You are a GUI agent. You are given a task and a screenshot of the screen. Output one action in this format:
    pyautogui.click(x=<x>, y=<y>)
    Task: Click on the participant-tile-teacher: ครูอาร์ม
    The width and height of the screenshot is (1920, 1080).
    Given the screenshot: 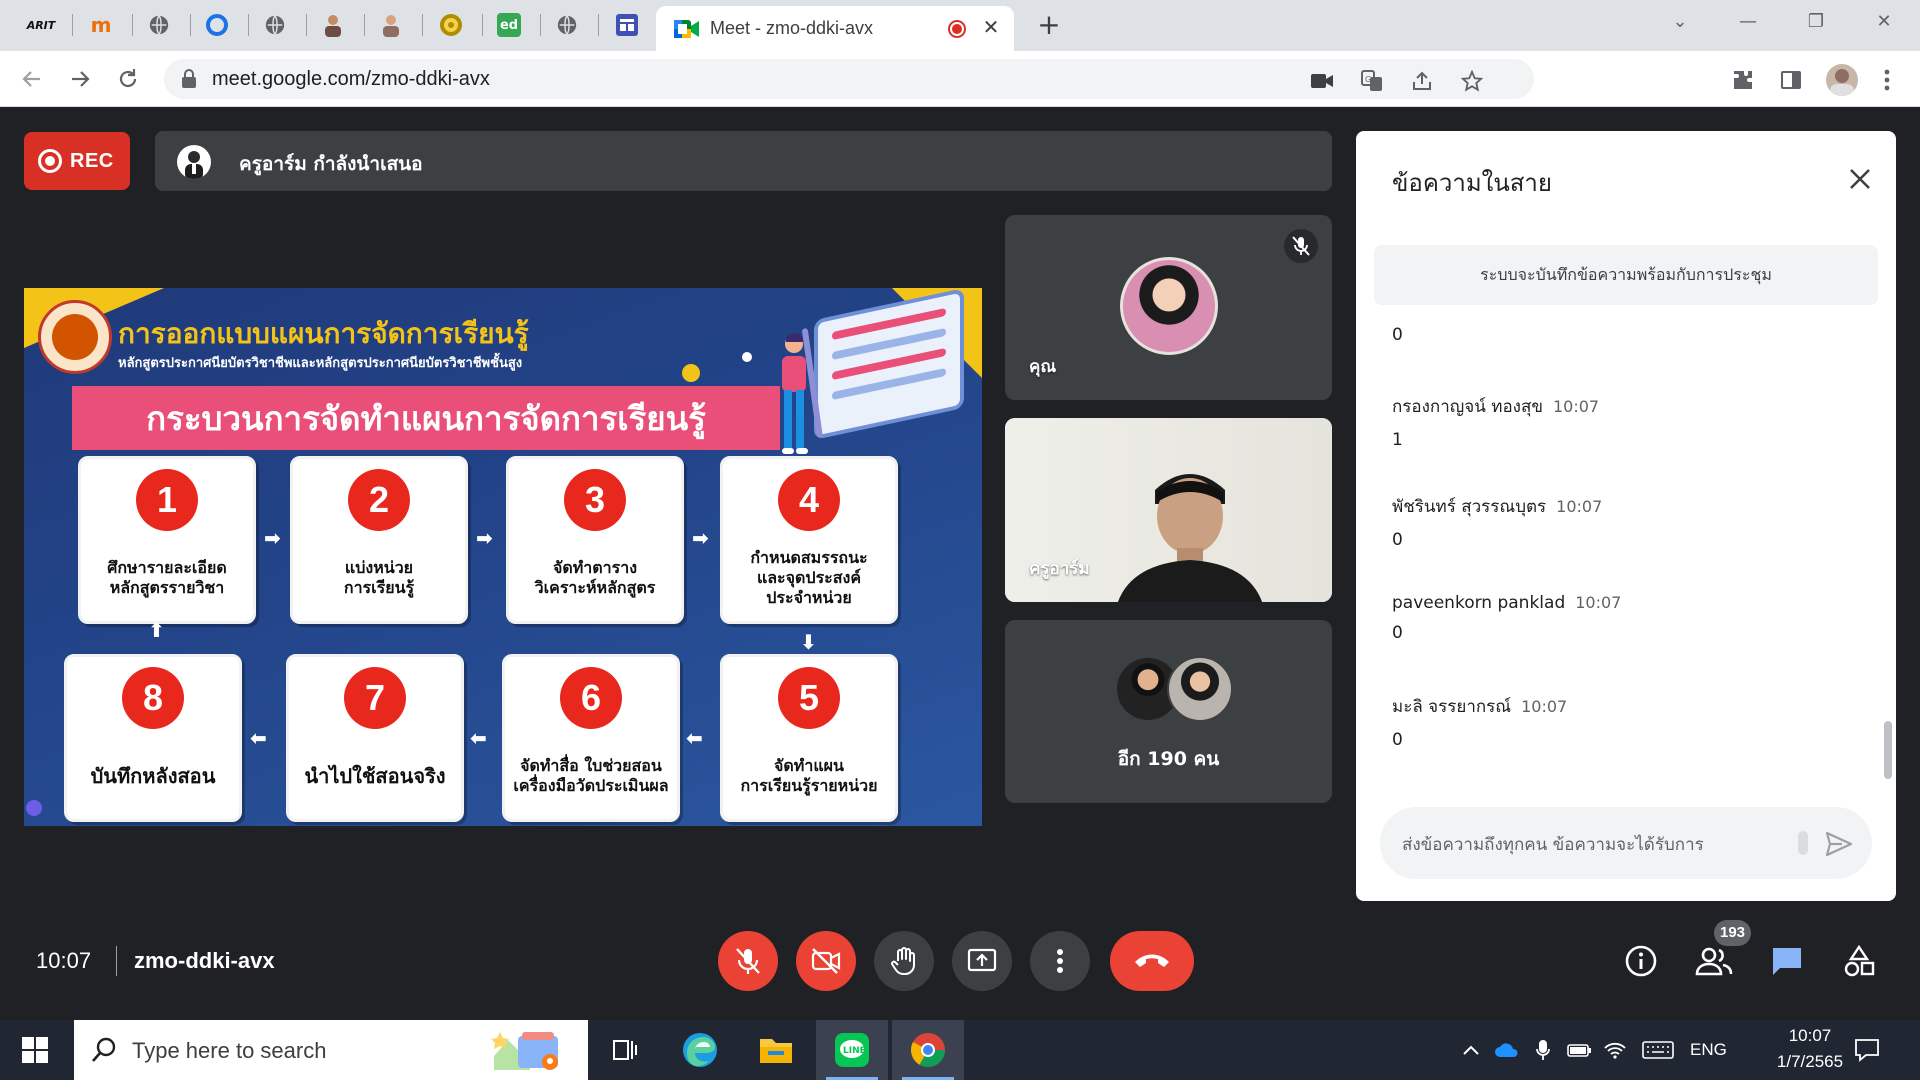 What is the action you would take?
    pyautogui.click(x=1168, y=510)
    